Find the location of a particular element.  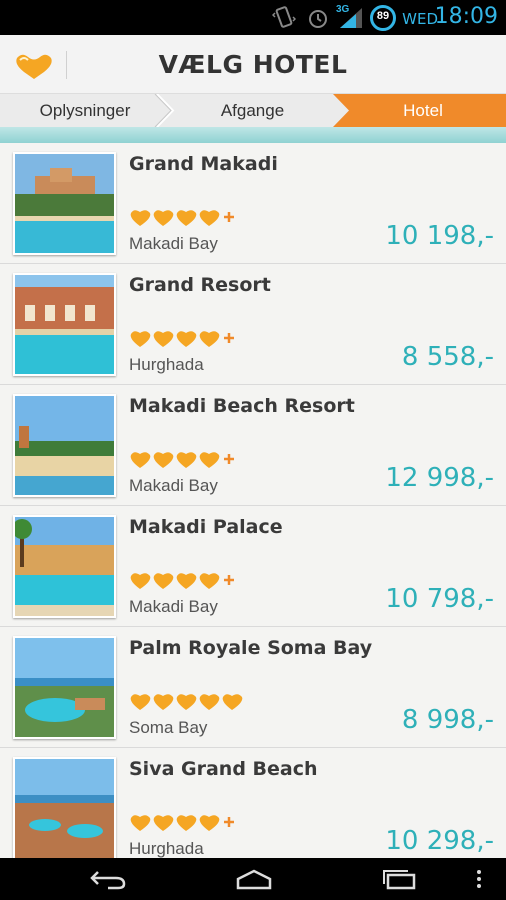

alarm-icon is located at coordinates (318, 19).